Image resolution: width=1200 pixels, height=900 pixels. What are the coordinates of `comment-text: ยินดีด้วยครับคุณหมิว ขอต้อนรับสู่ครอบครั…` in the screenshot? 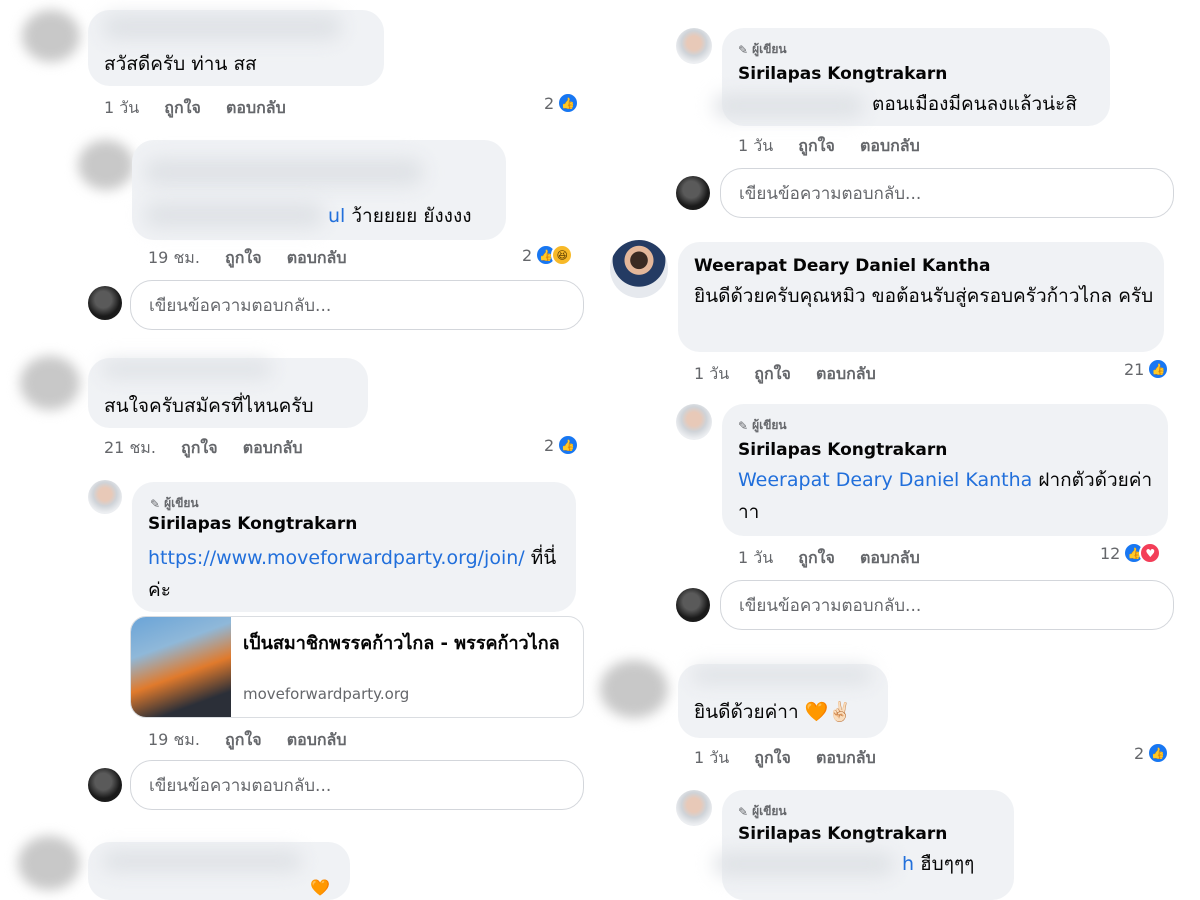 It's located at (924, 296).